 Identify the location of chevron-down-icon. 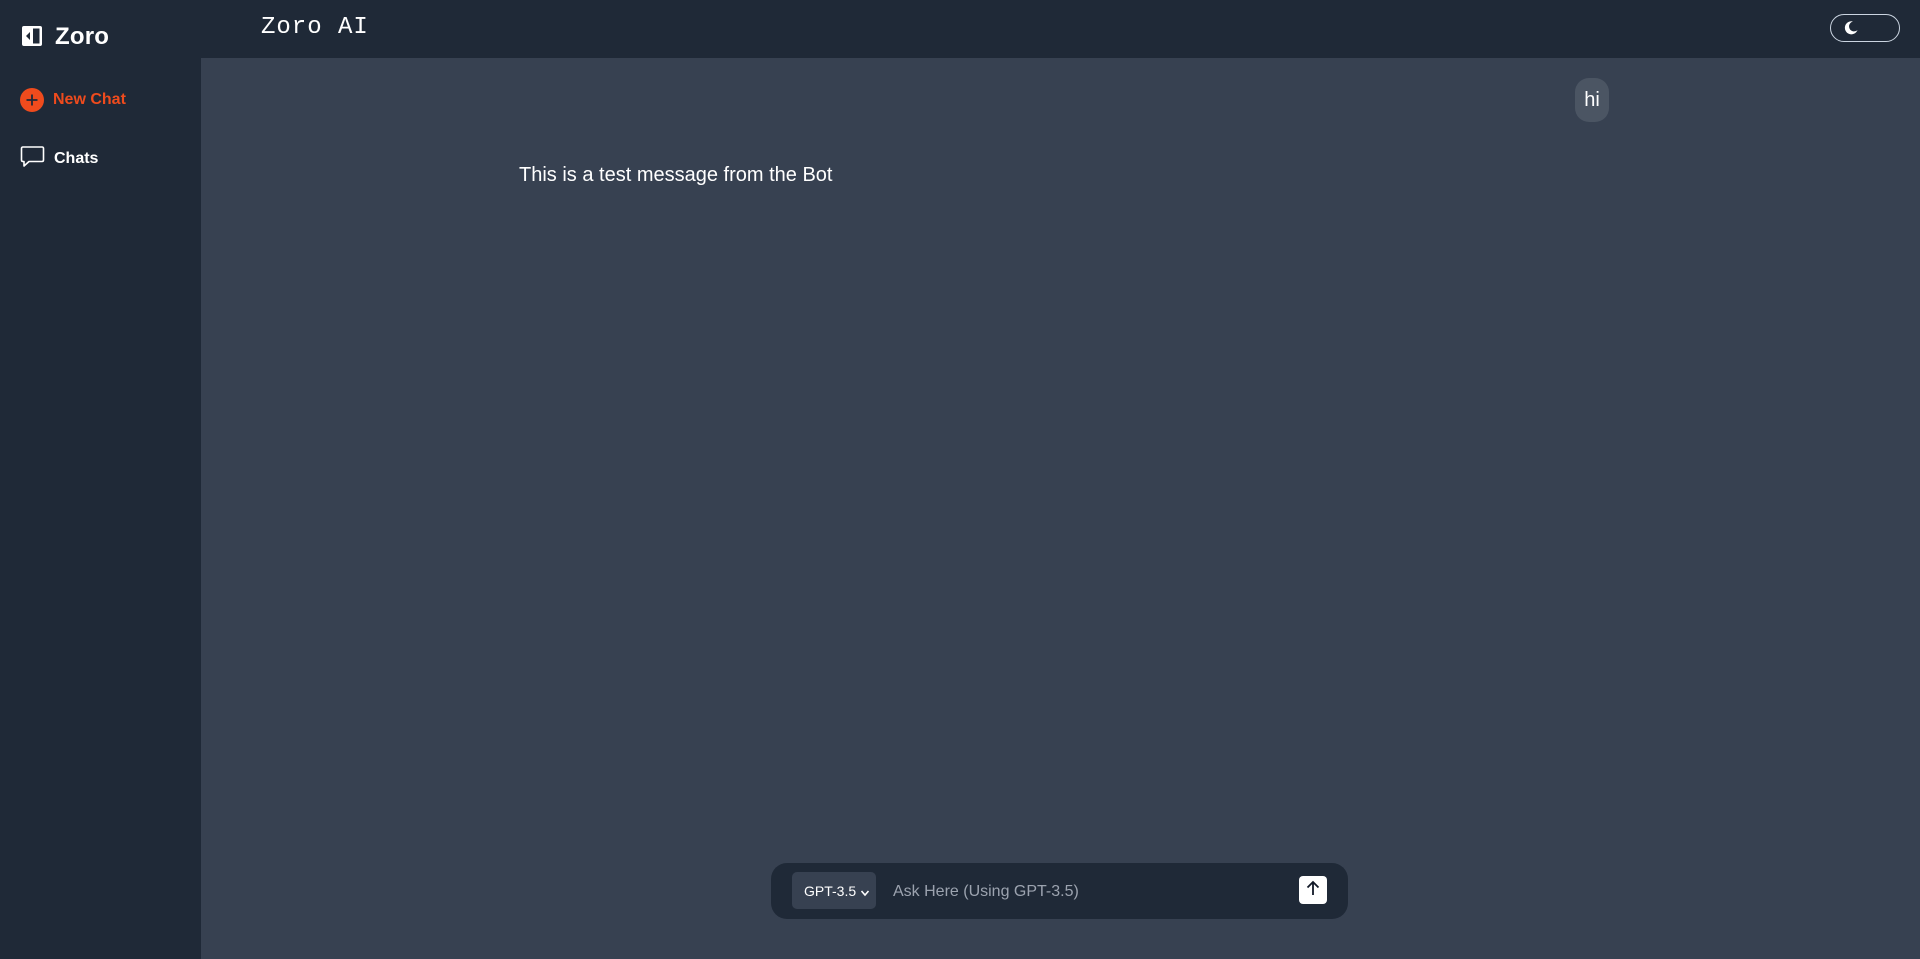
(865, 893).